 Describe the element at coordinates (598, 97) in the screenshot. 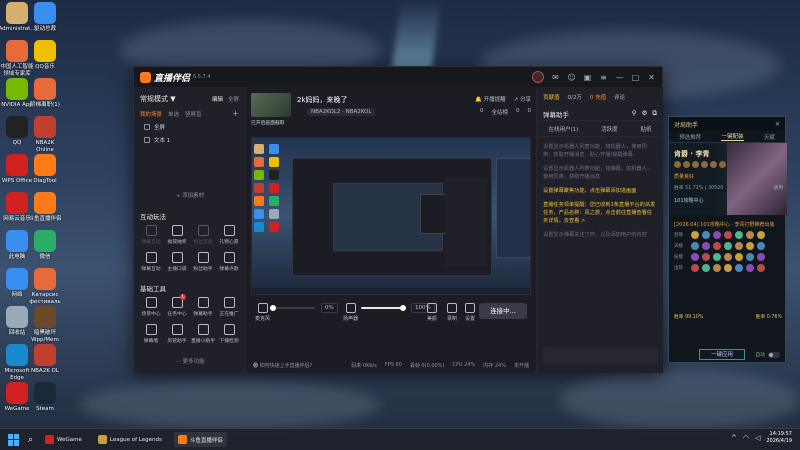

I see `recharge-button: 0 充值` at that location.